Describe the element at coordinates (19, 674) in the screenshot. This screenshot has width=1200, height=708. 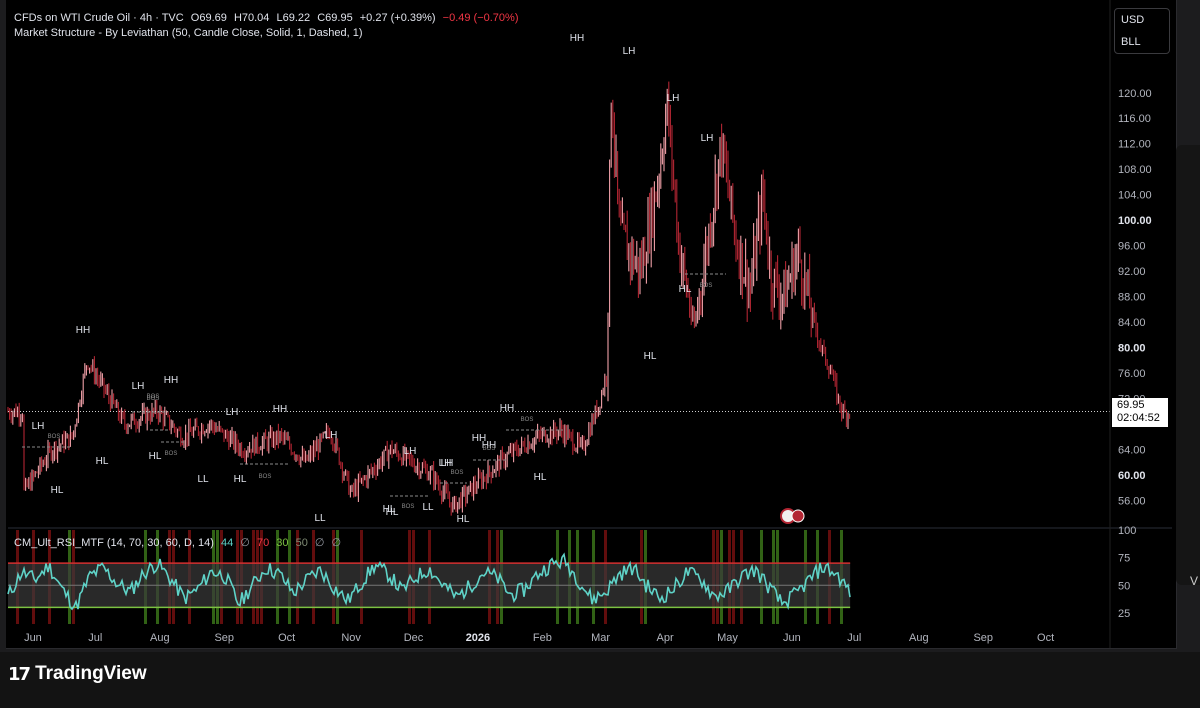
I see `tradingview-mark-icon: 𝟭7` at that location.